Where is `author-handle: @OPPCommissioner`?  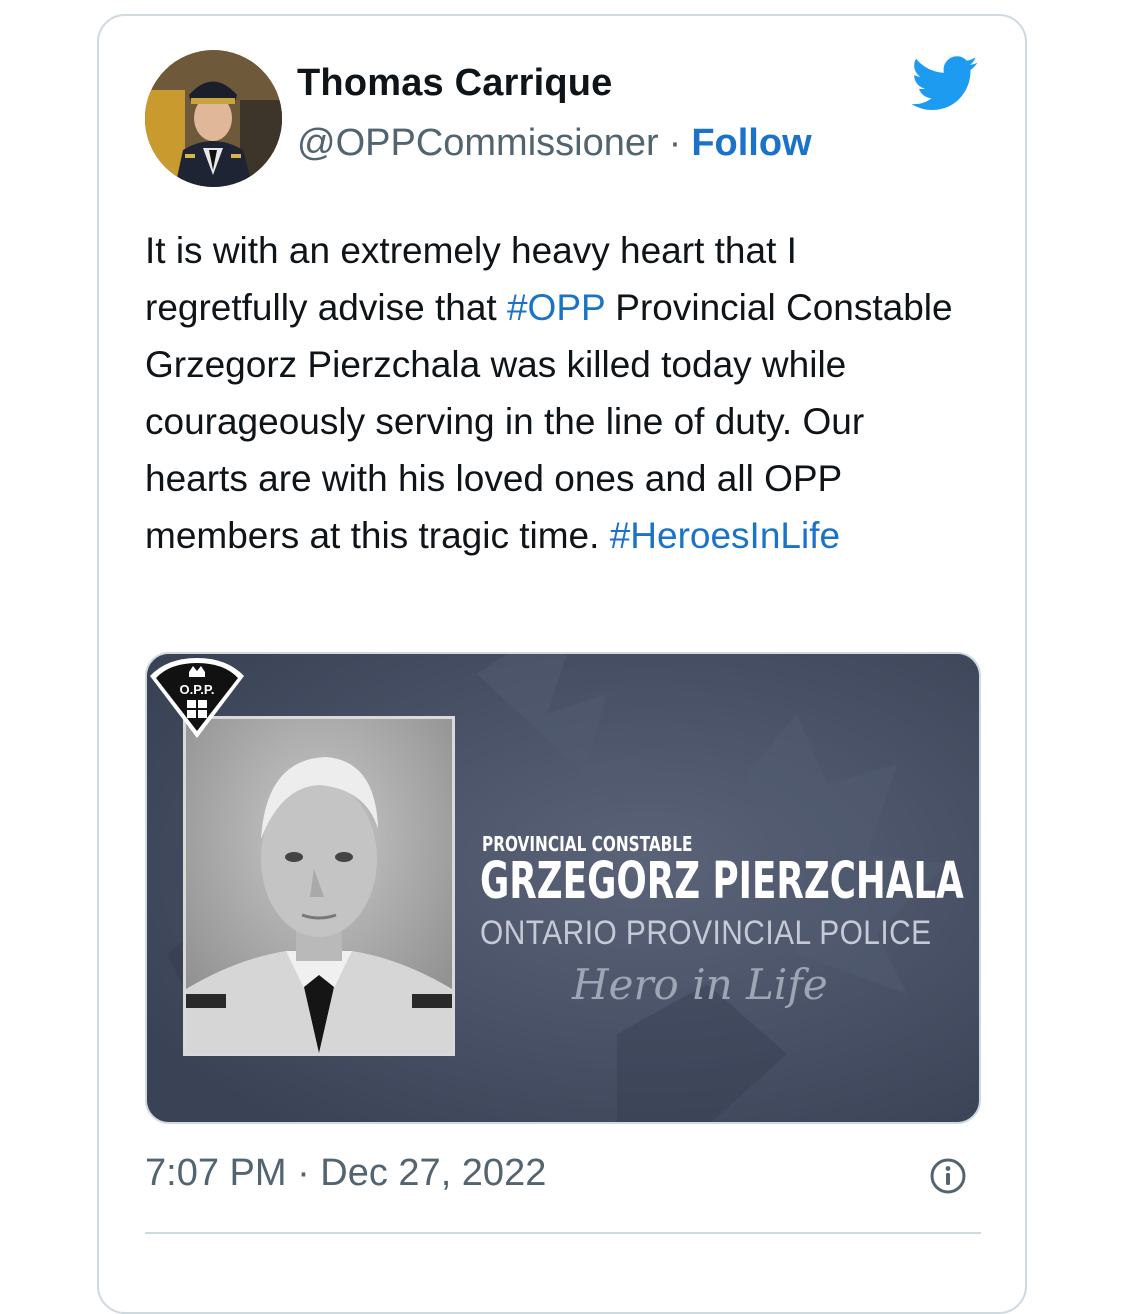
author-handle: @OPPCommissioner is located at coordinates (478, 143).